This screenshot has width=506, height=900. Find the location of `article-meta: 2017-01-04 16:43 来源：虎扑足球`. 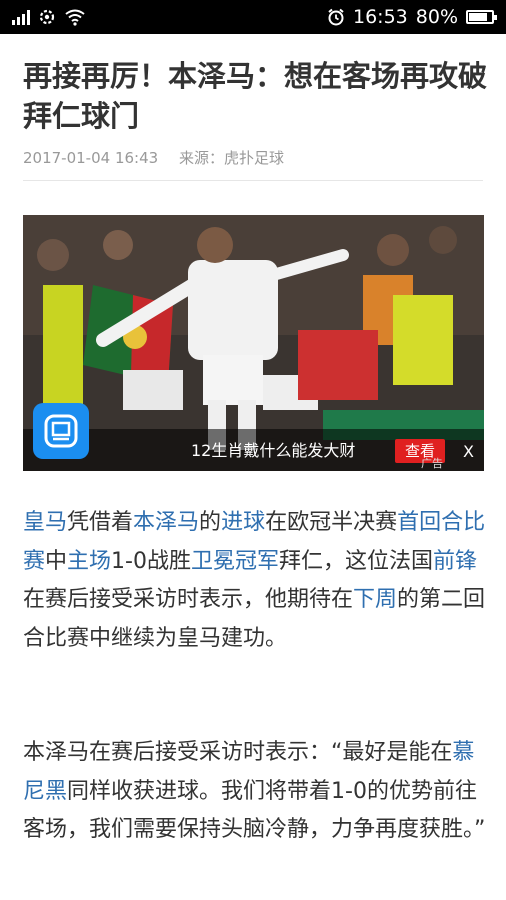

article-meta: 2017-01-04 16:43 来源：虎扑足球 is located at coordinates (153, 157).